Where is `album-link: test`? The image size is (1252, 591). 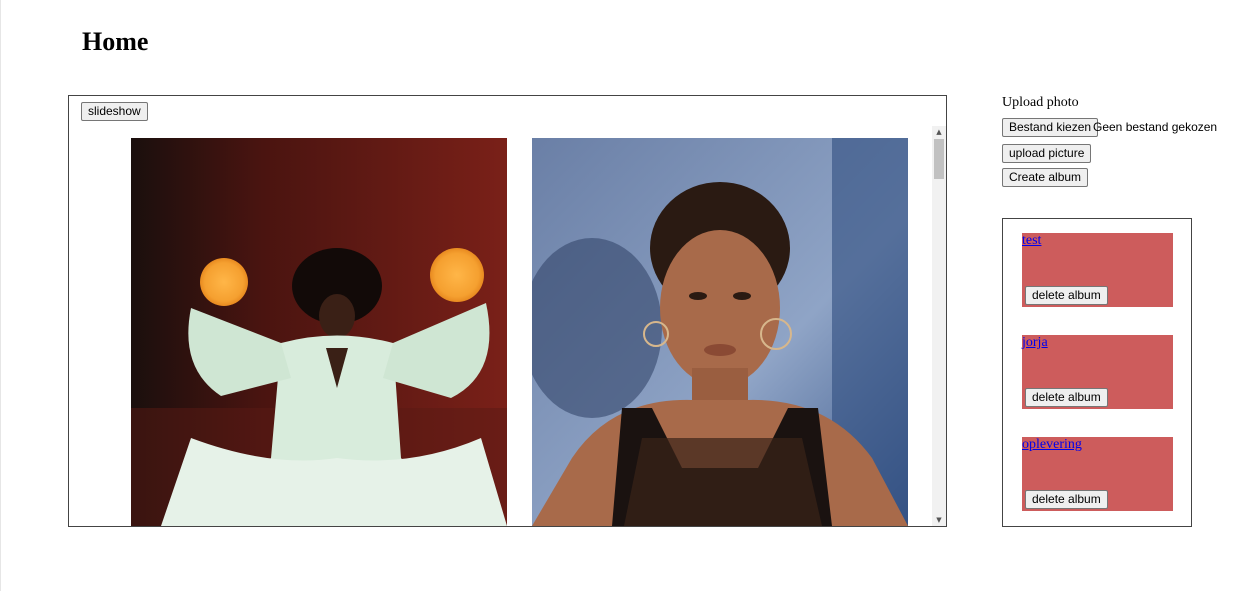 album-link: test is located at coordinates (1031, 241).